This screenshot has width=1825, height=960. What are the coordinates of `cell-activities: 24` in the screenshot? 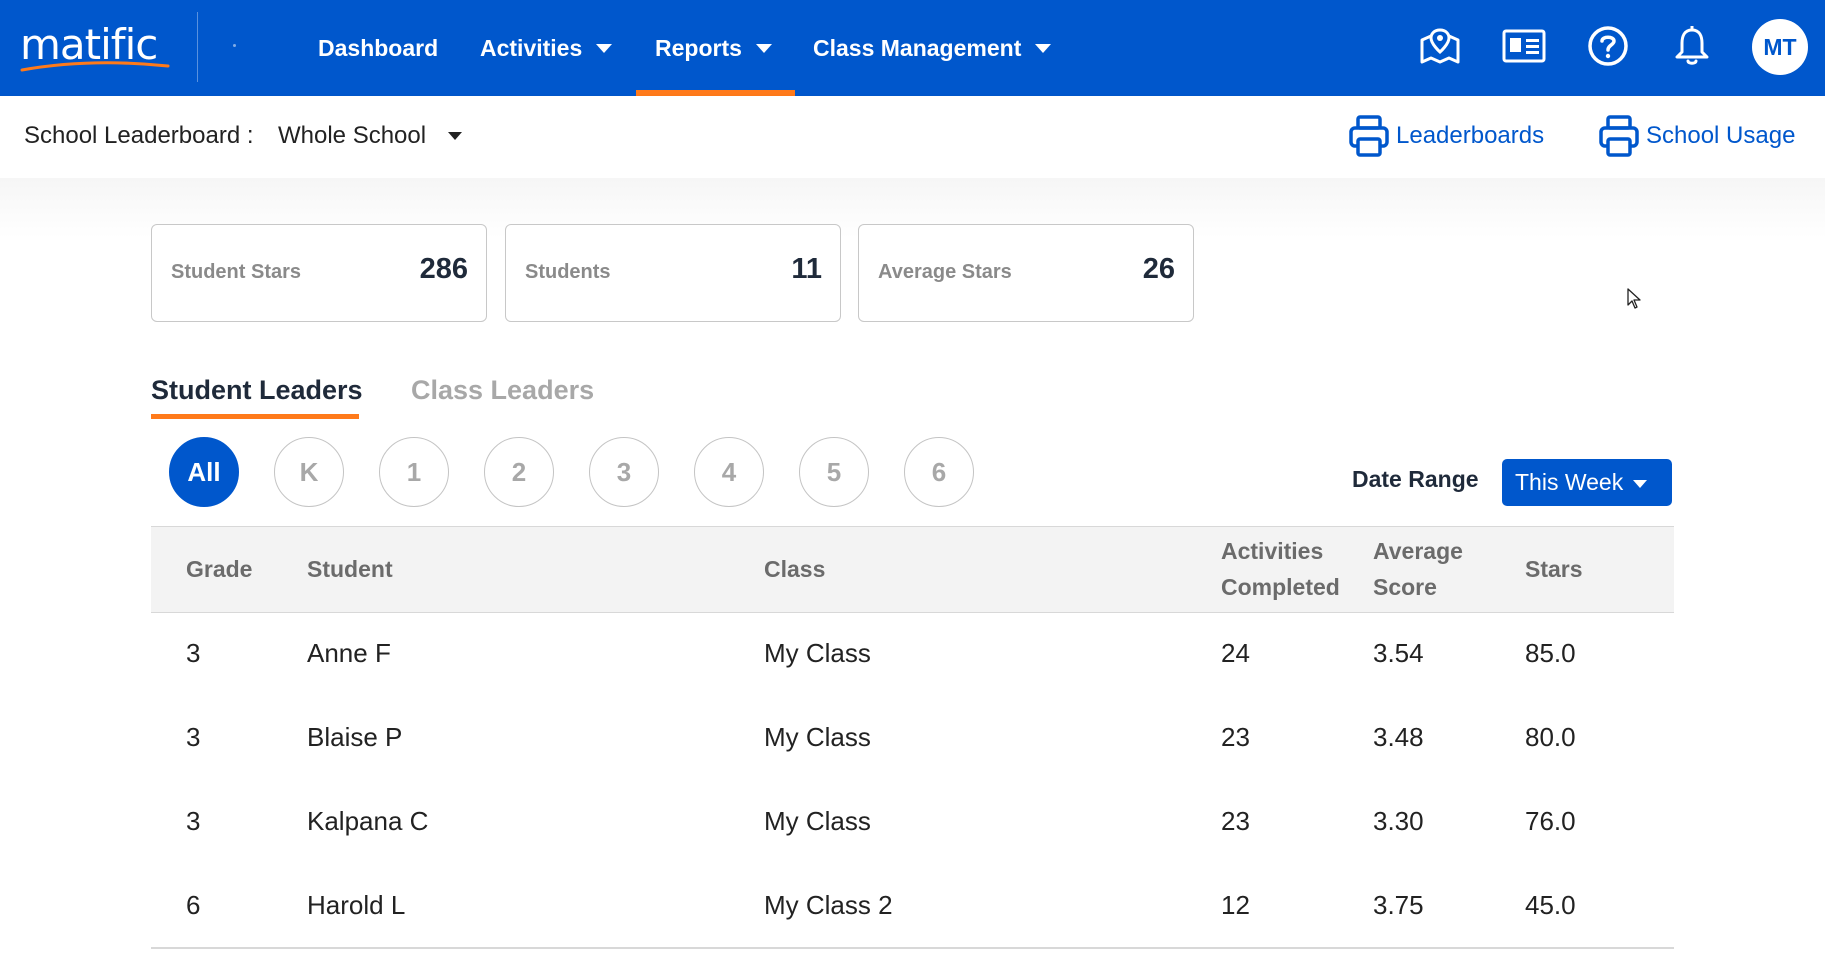 It's located at (1235, 653).